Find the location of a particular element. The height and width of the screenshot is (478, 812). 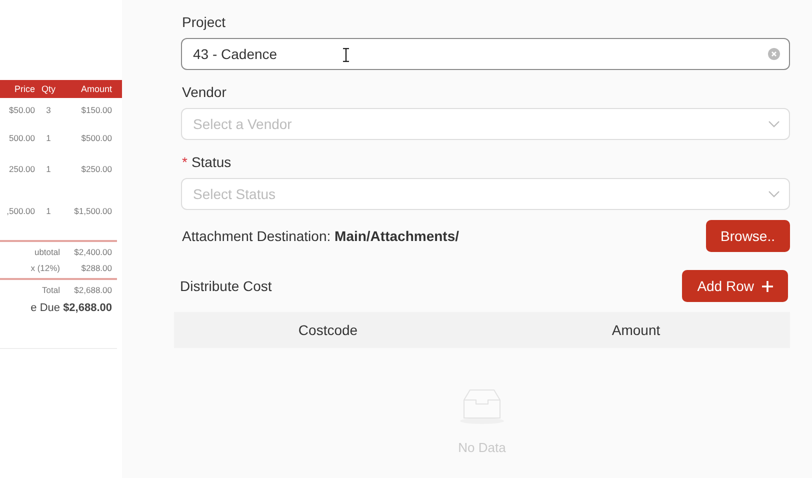

amount-cell-text: $250.00 is located at coordinates (96, 169).